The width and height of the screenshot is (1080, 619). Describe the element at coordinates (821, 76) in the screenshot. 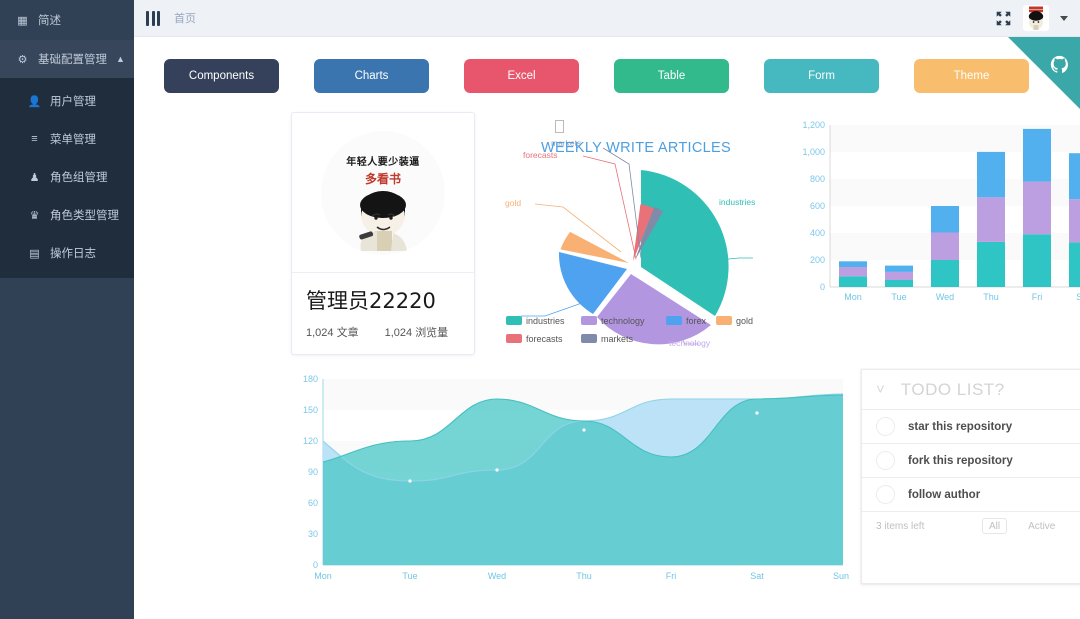

I see `form-button: Form` at that location.